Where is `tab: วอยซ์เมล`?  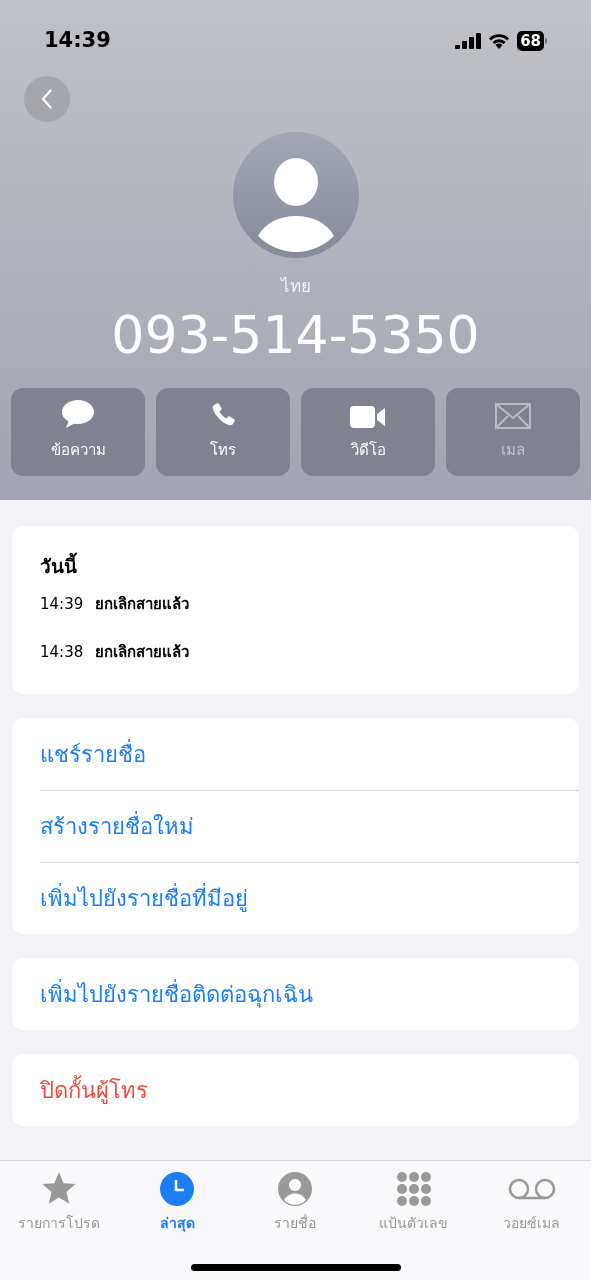
tab: วอยซ์เมล is located at coordinates (531, 1202).